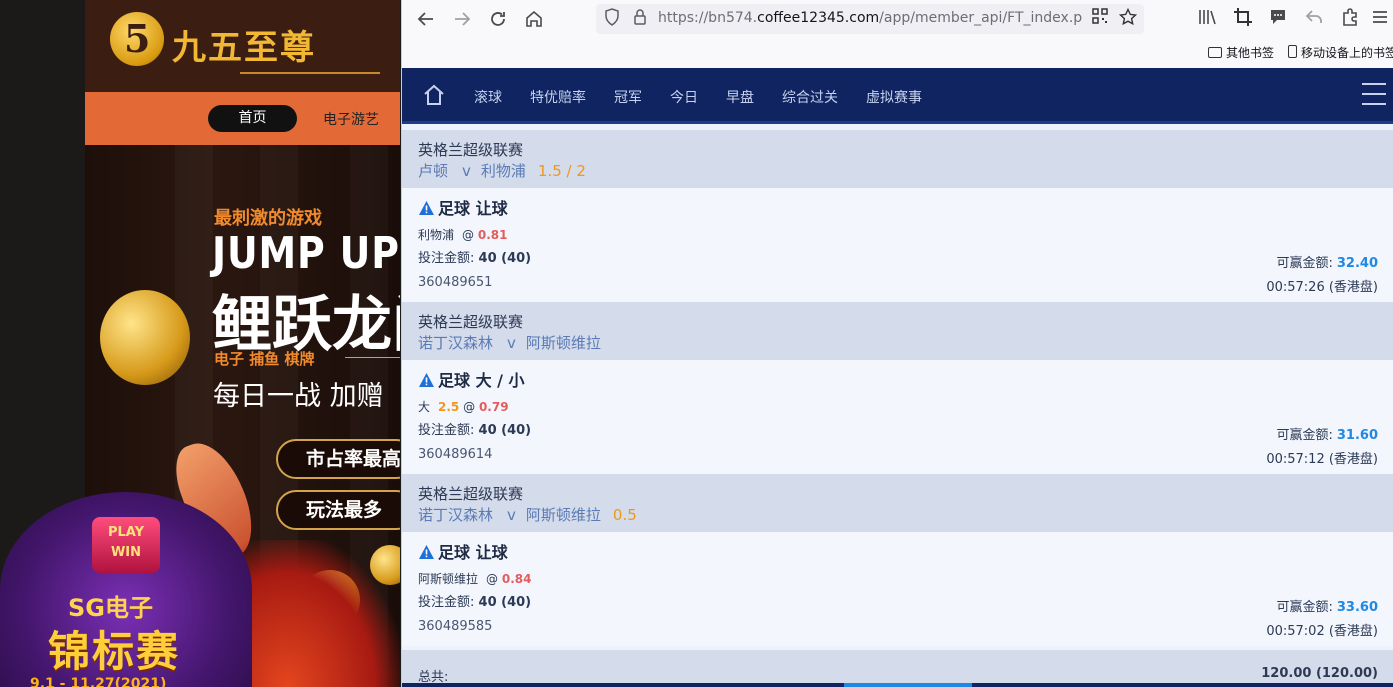 The width and height of the screenshot is (1393, 687). I want to click on win-line: 可赢金额: 33.60, so click(1327, 607).